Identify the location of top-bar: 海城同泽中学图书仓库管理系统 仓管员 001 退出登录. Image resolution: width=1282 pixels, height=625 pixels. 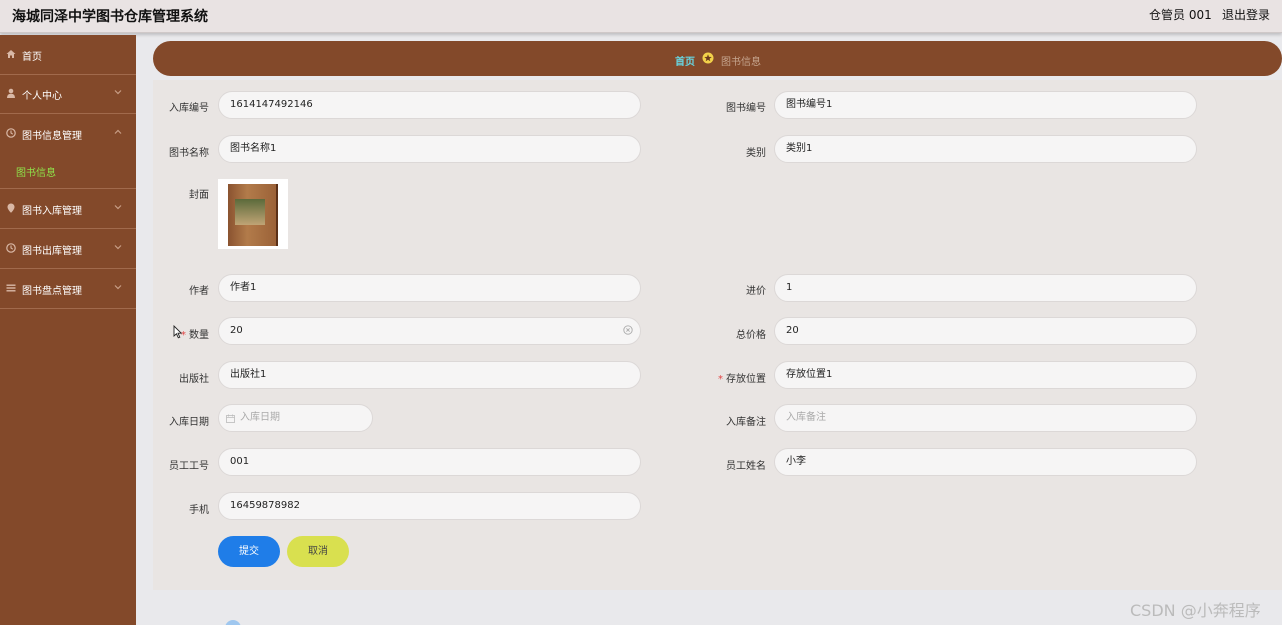
(641, 16).